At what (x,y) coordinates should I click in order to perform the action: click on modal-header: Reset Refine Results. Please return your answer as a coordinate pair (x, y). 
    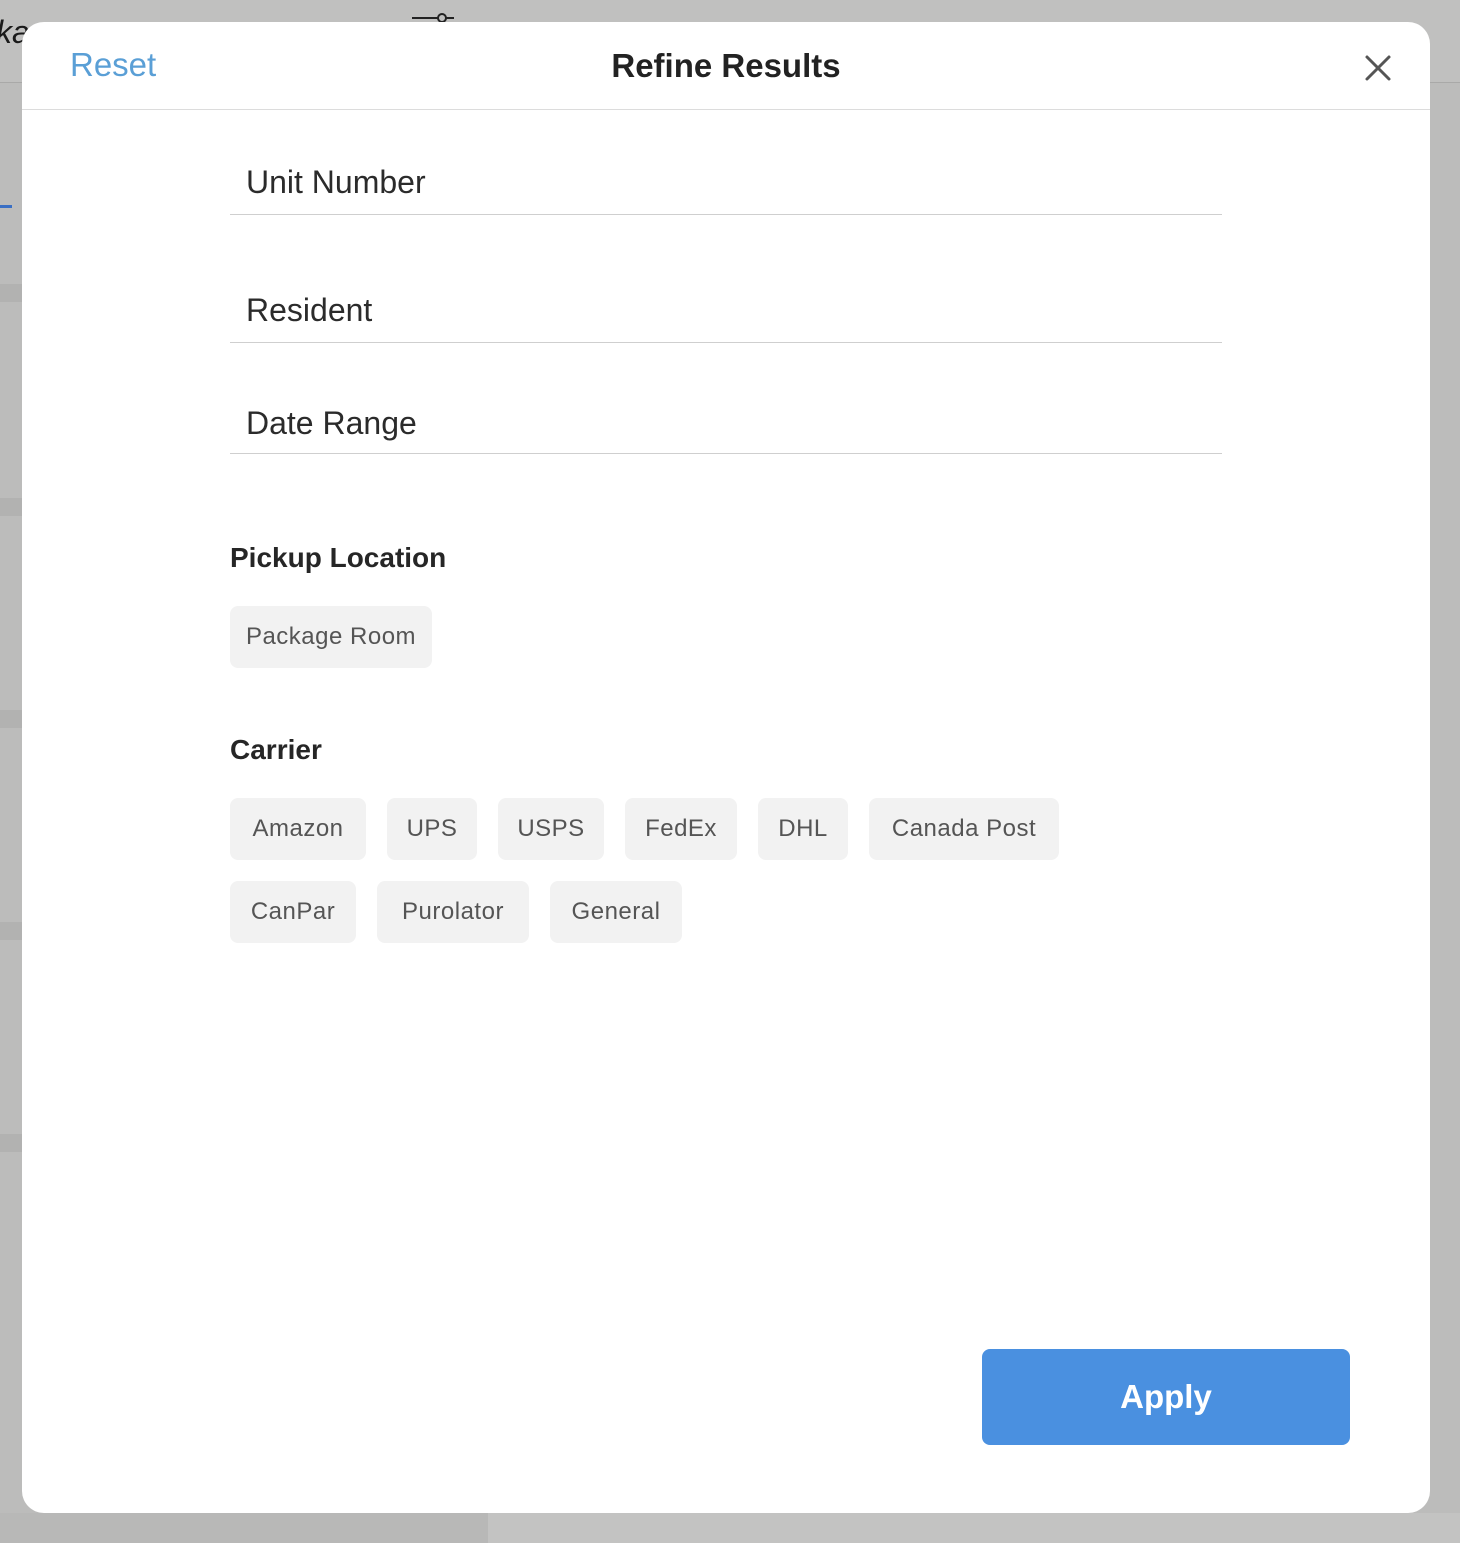
    Looking at the image, I should click on (726, 66).